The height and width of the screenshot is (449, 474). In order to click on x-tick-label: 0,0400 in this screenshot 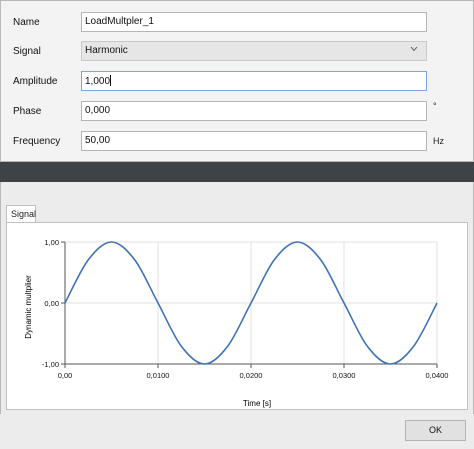, I will do `click(437, 375)`.